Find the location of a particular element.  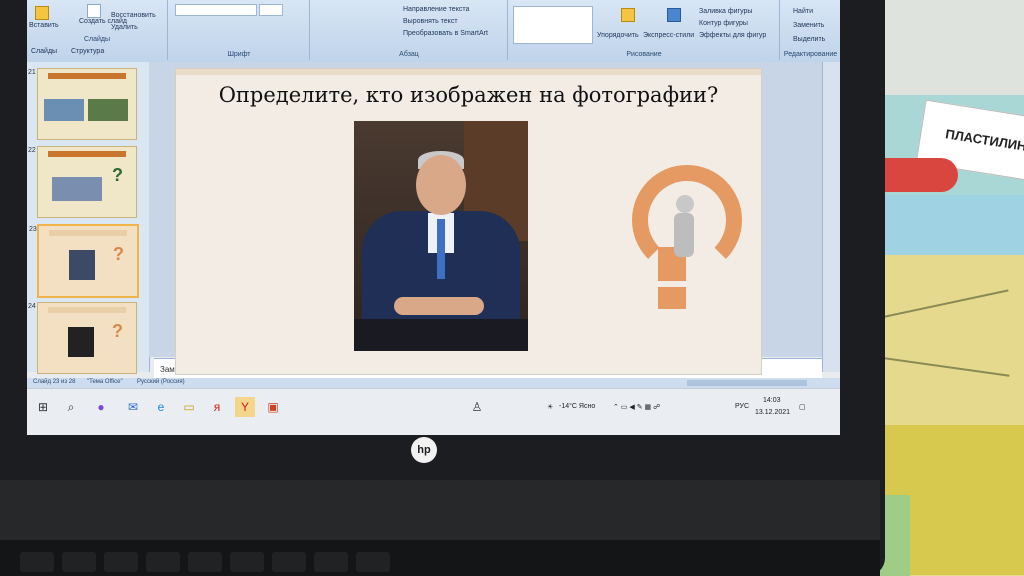

align-text-button: Выровнять текст is located at coordinates (430, 21).